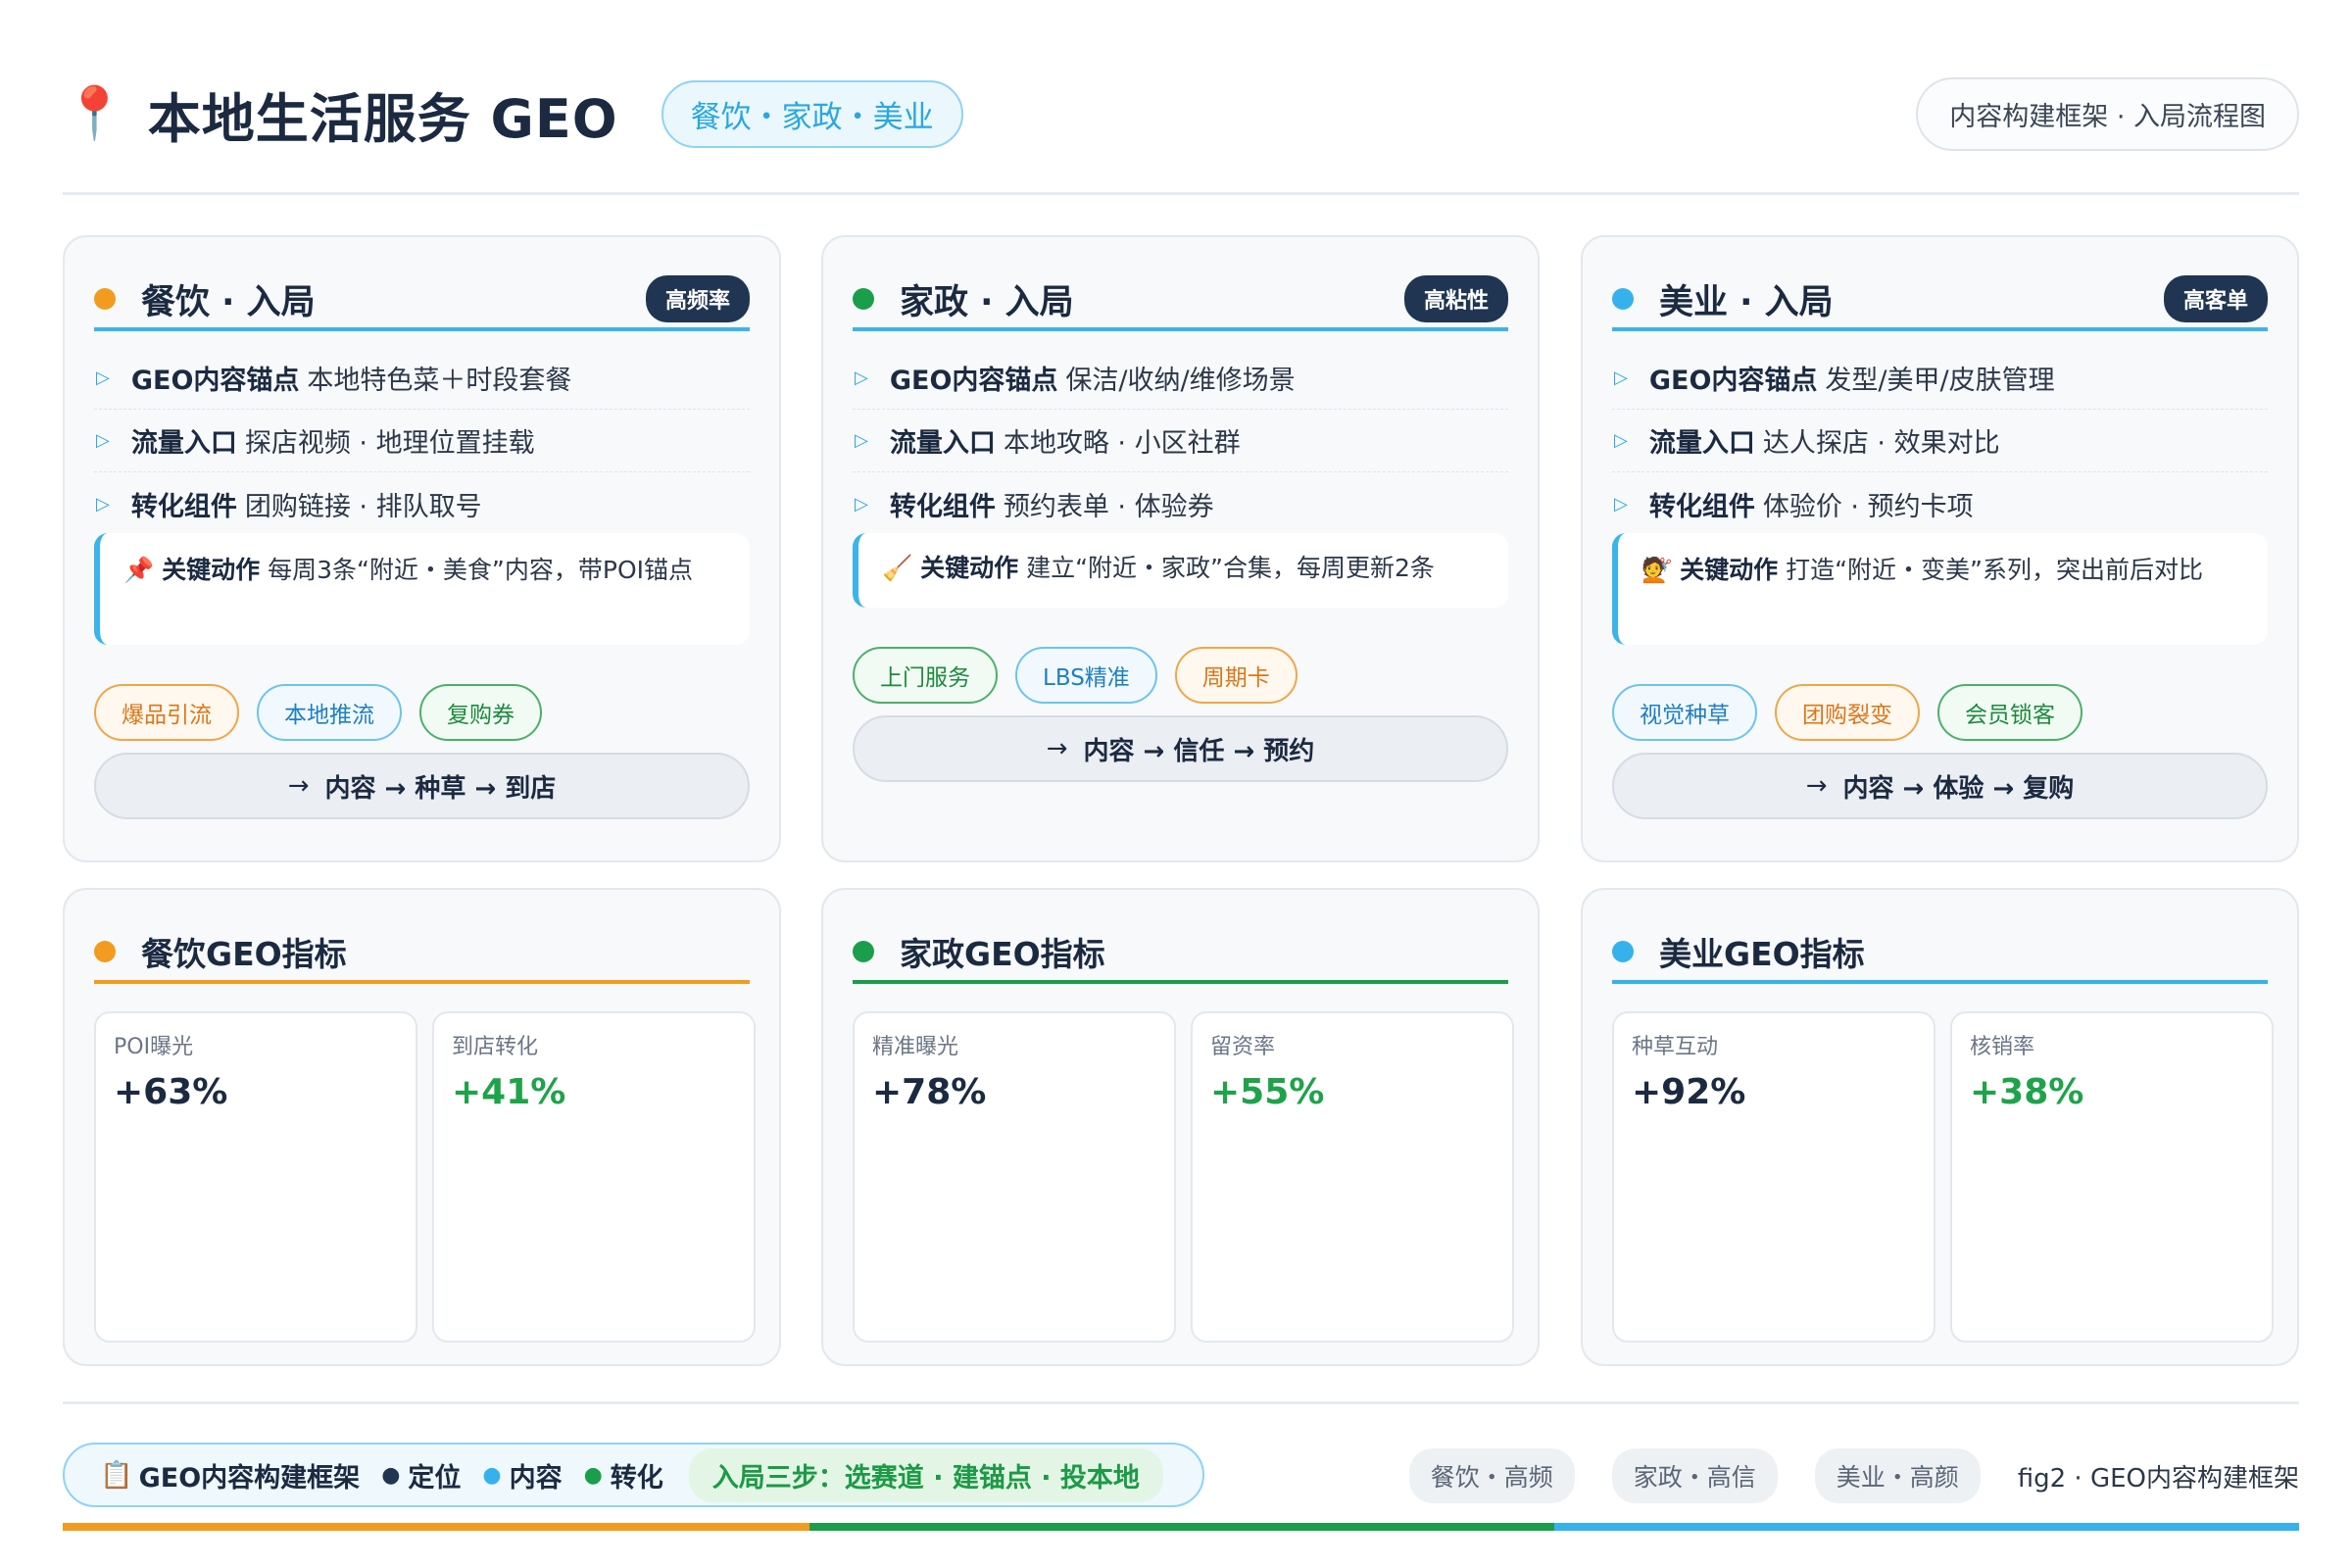 The width and height of the screenshot is (2352, 1568). I want to click on tag: 本地推流, so click(329, 712).